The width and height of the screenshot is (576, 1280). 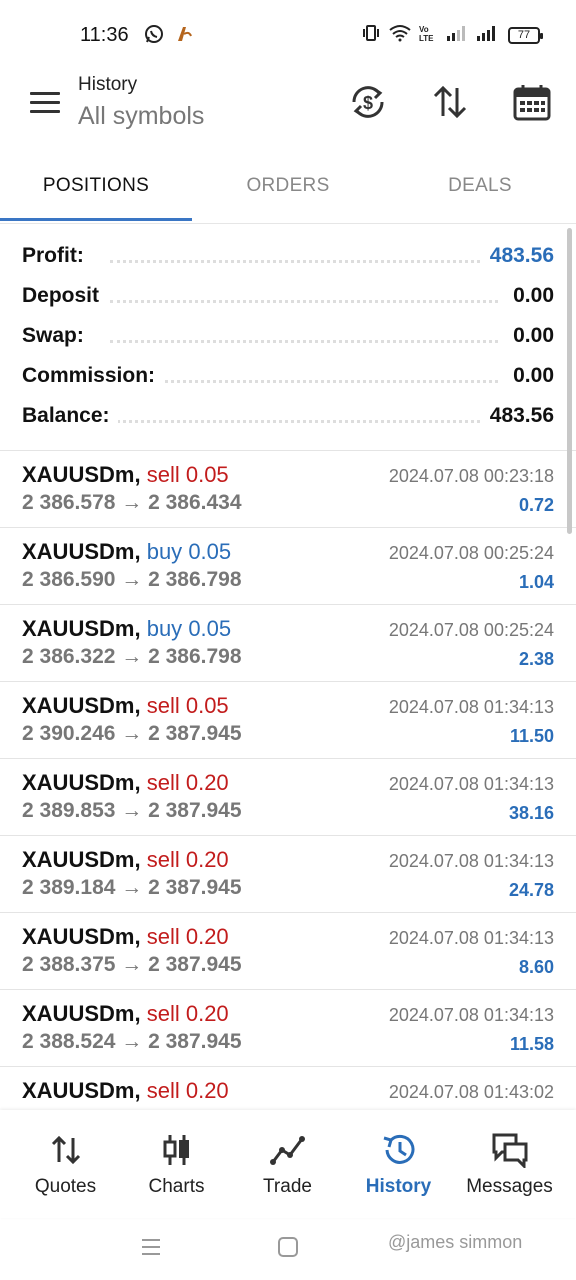 I want to click on sort-icon, so click(x=450, y=102).